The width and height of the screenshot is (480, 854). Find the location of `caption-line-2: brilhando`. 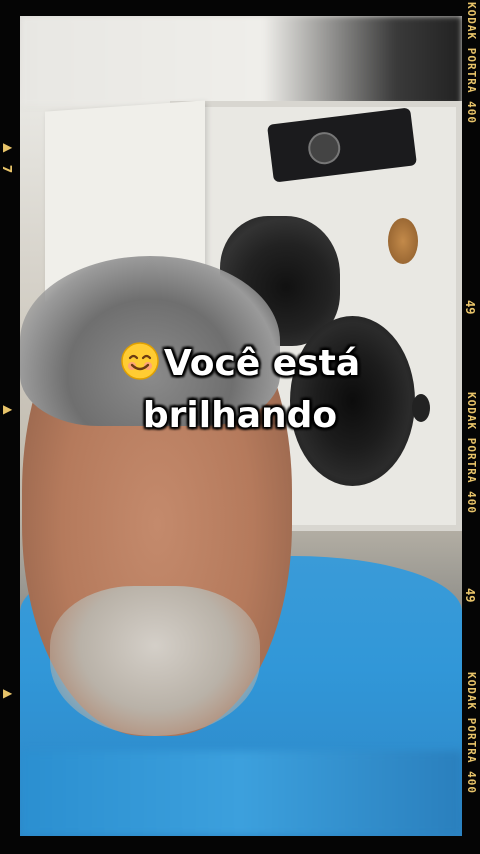

caption-line-2: brilhando is located at coordinates (240, 415).